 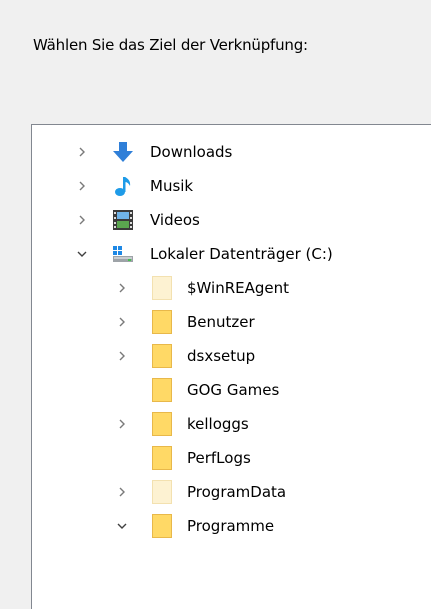 I want to click on tree-item-label: Videos, so click(x=175, y=220).